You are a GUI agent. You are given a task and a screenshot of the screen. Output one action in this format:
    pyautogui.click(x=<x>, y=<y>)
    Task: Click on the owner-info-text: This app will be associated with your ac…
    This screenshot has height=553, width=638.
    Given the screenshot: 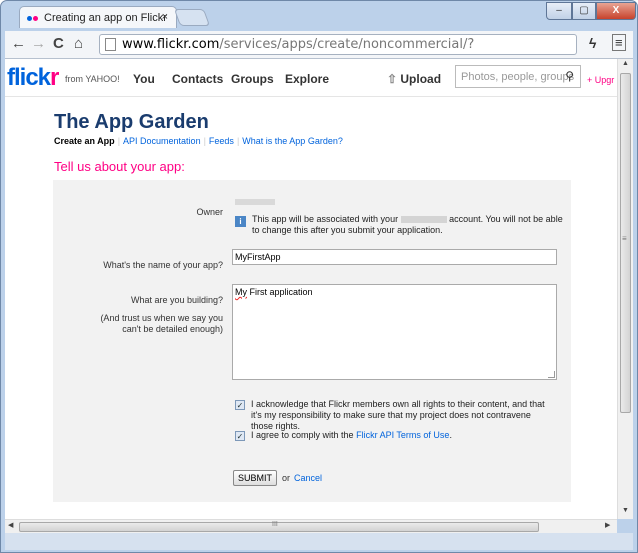 What is the action you would take?
    pyautogui.click(x=407, y=224)
    